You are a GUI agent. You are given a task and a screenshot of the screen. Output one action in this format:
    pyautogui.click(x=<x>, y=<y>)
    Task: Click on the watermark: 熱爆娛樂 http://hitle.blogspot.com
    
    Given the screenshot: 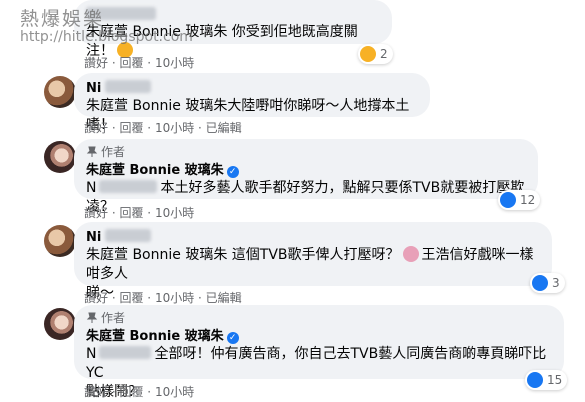 What is the action you would take?
    pyautogui.click(x=106, y=24)
    